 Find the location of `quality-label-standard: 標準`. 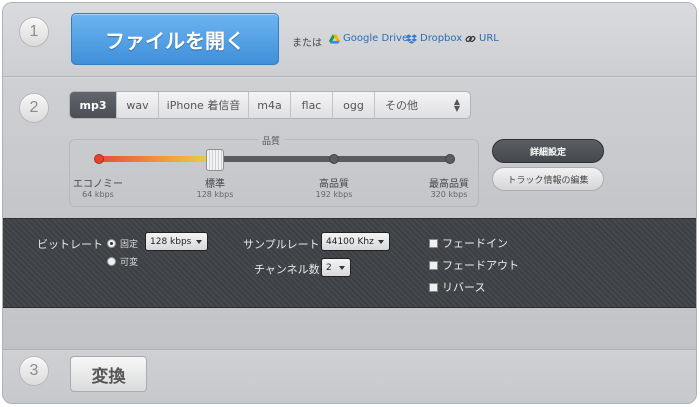

quality-label-standard: 標準 is located at coordinates (215, 184).